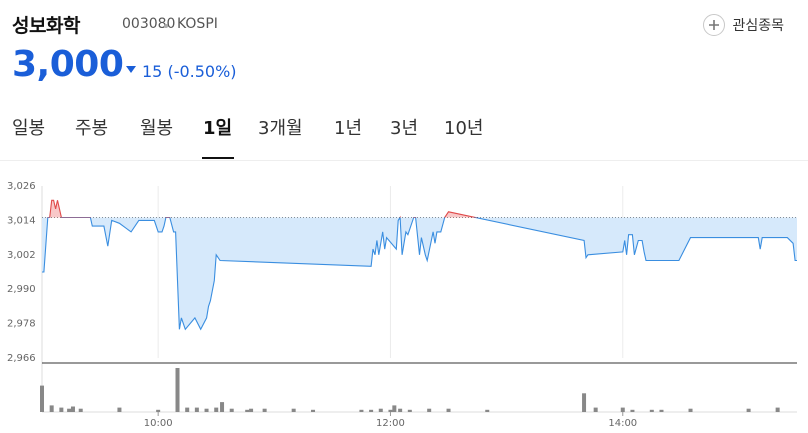 The height and width of the screenshot is (433, 808). I want to click on tab-daily: 일봉, so click(28, 127).